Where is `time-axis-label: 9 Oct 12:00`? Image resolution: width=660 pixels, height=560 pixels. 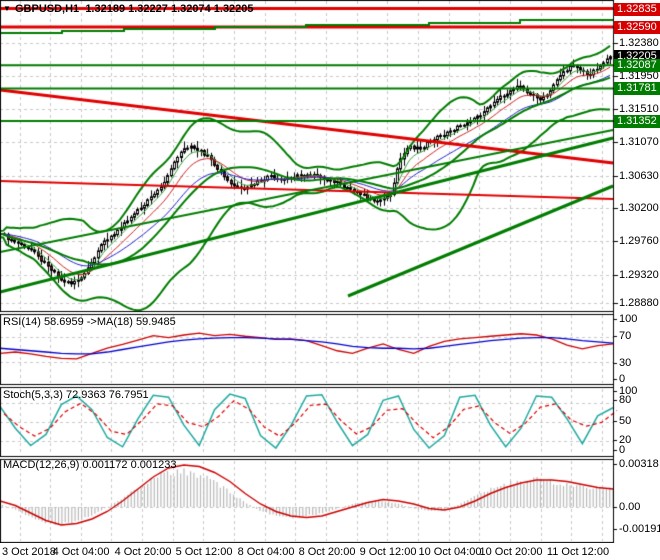
time-axis-label: 9 Oct 12:00 is located at coordinates (388, 552).